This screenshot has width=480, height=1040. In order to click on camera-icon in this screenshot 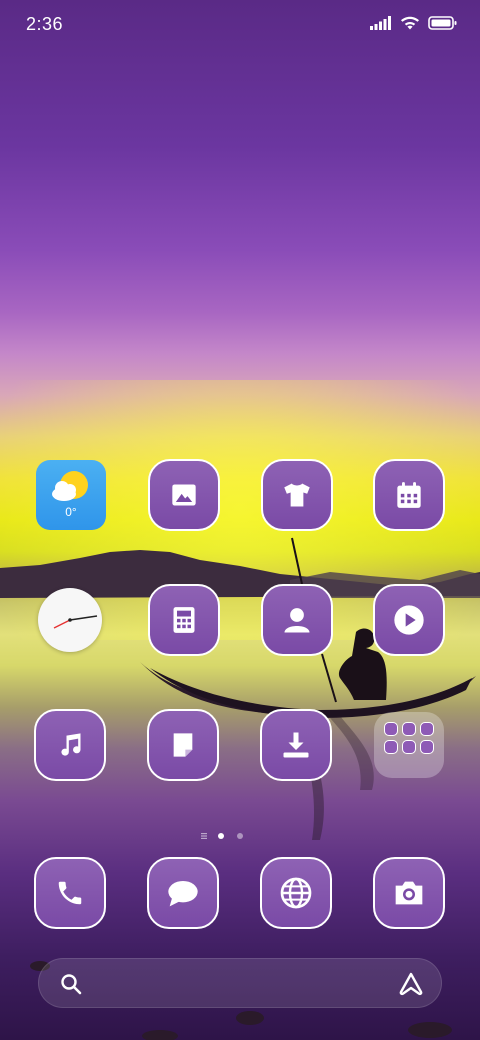, I will do `click(409, 893)`.